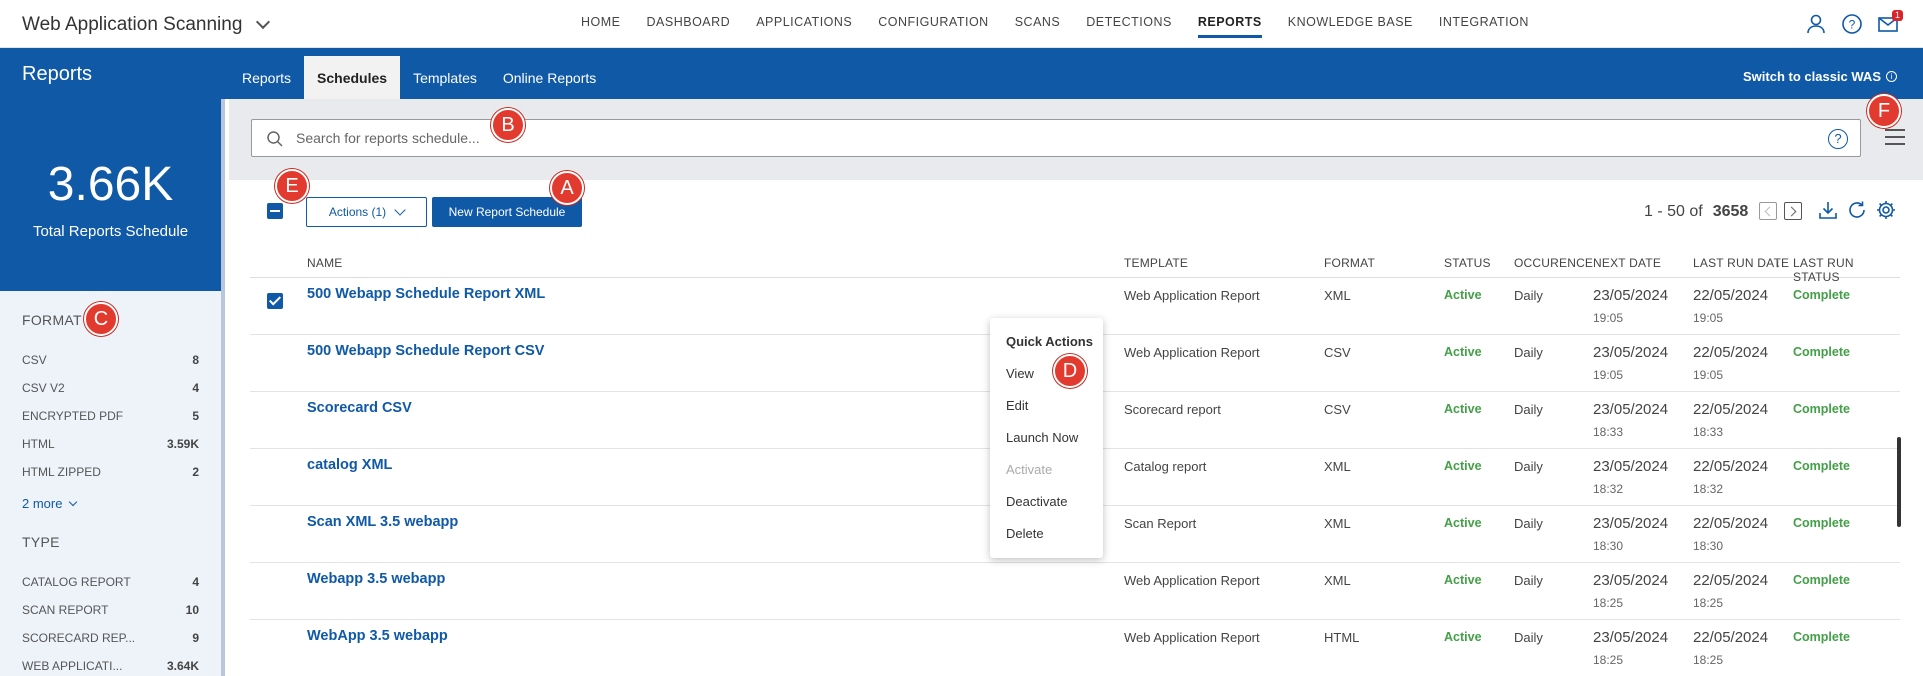  I want to click on facet-count: 4, so click(195, 388).